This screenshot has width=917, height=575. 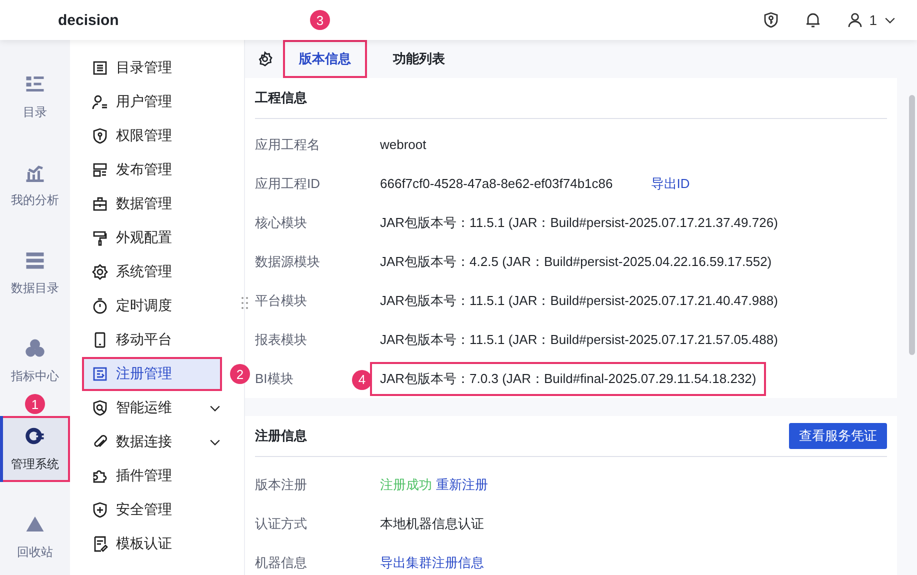 I want to click on menu-item: 数据连接, so click(x=152, y=442).